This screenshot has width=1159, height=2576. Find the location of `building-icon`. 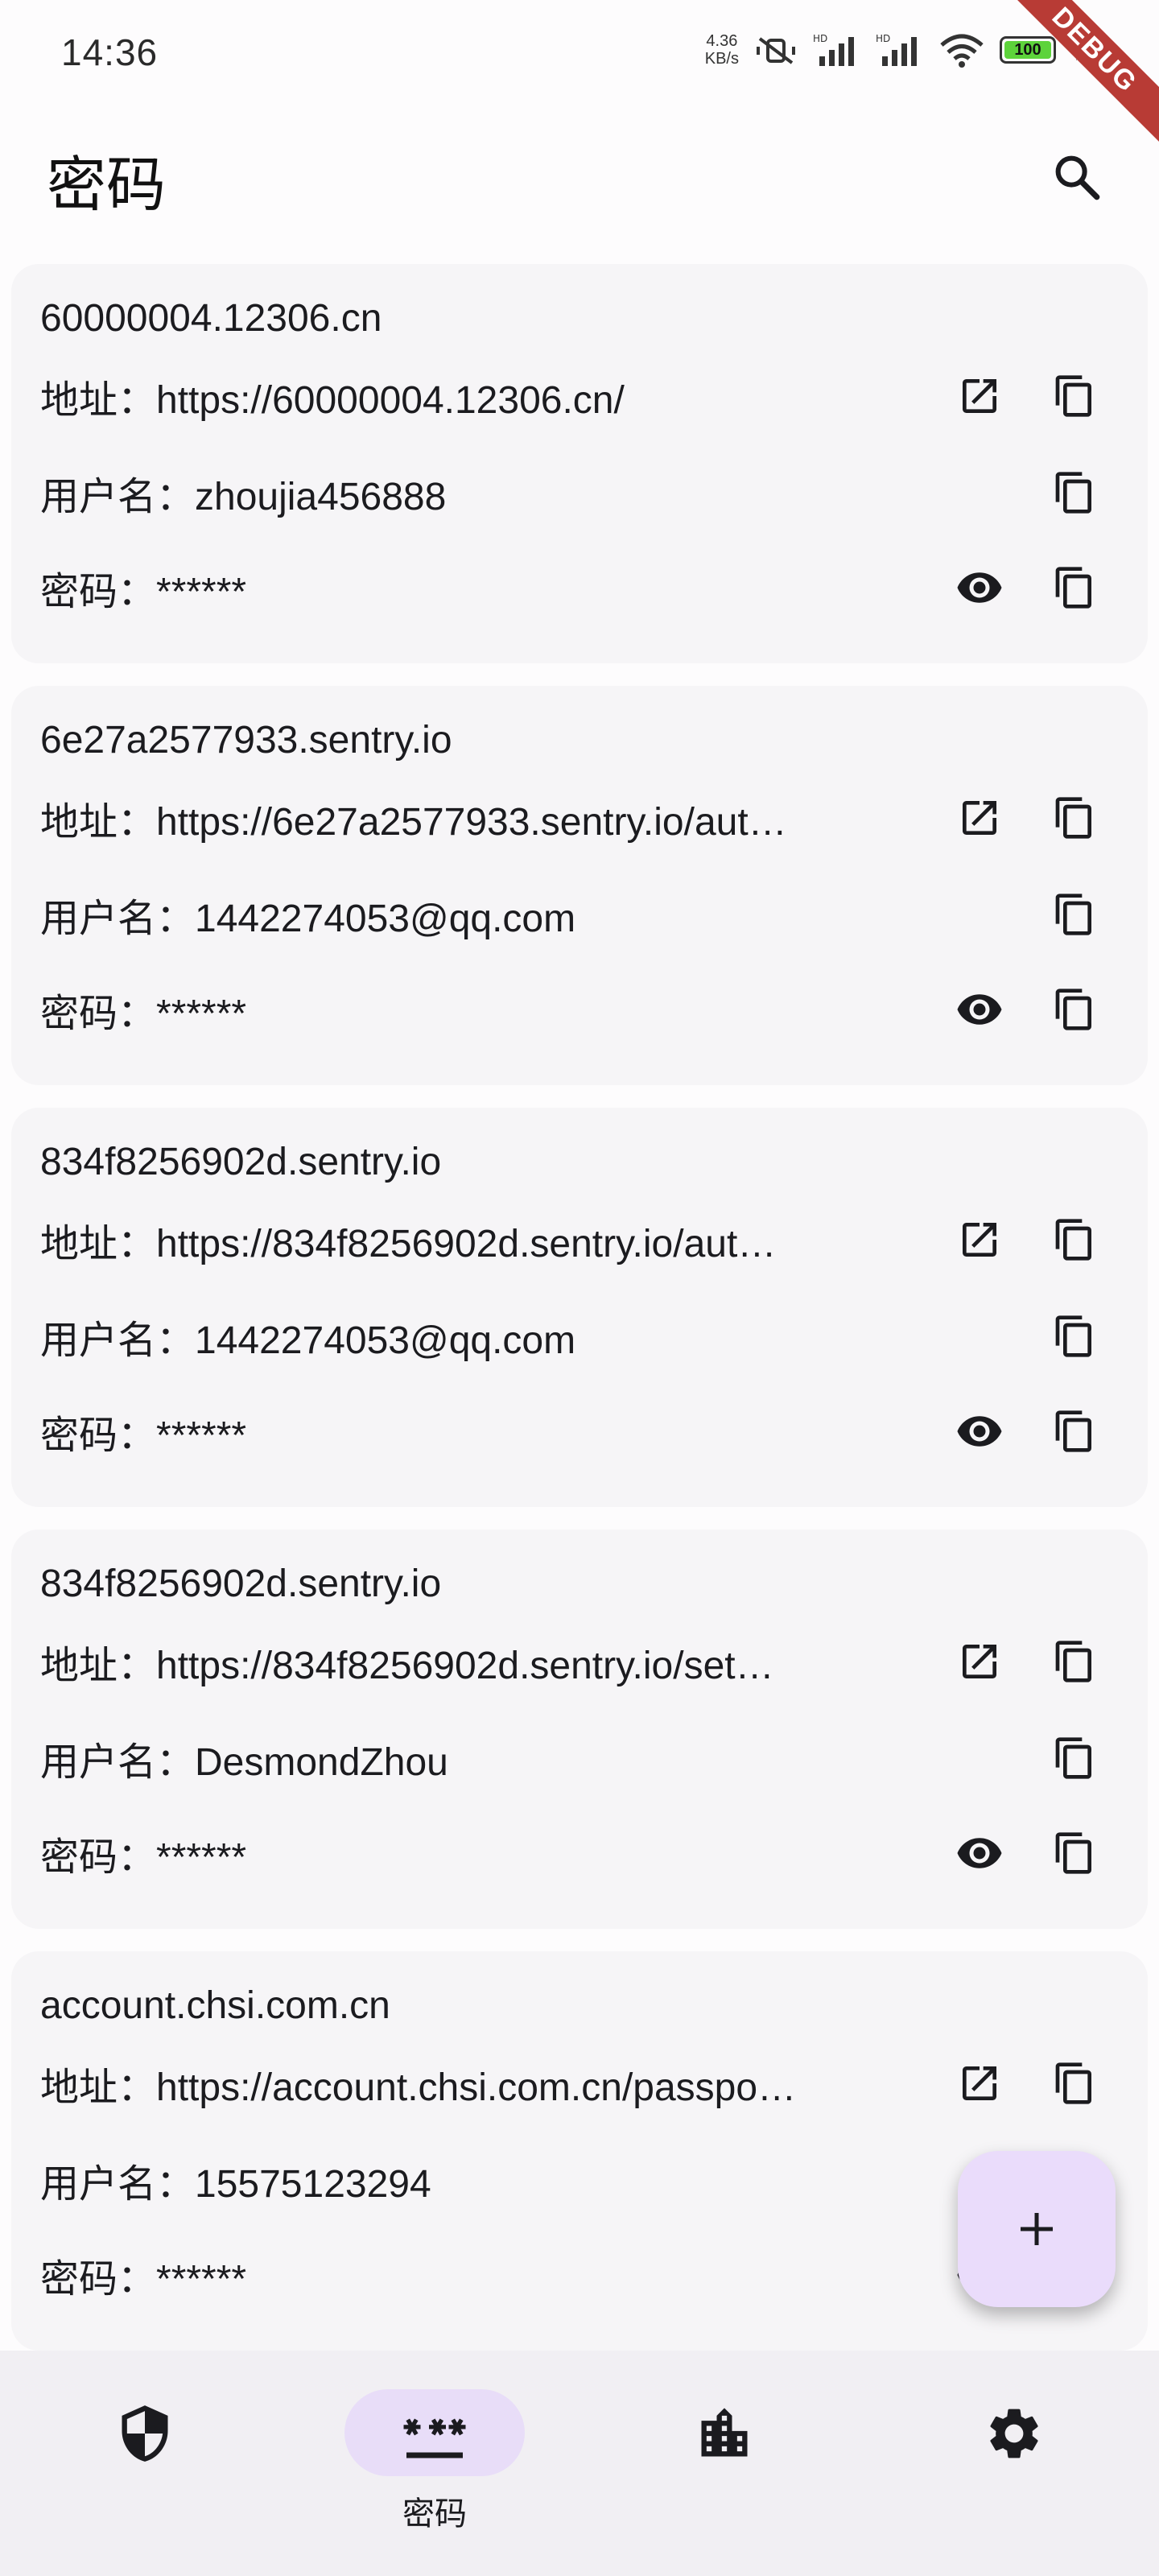

building-icon is located at coordinates (724, 2432).